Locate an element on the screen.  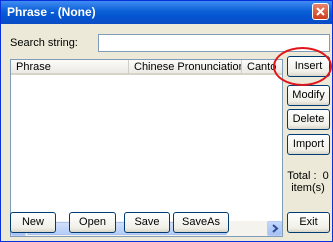
scroll-right-button is located at coordinates (274, 228).